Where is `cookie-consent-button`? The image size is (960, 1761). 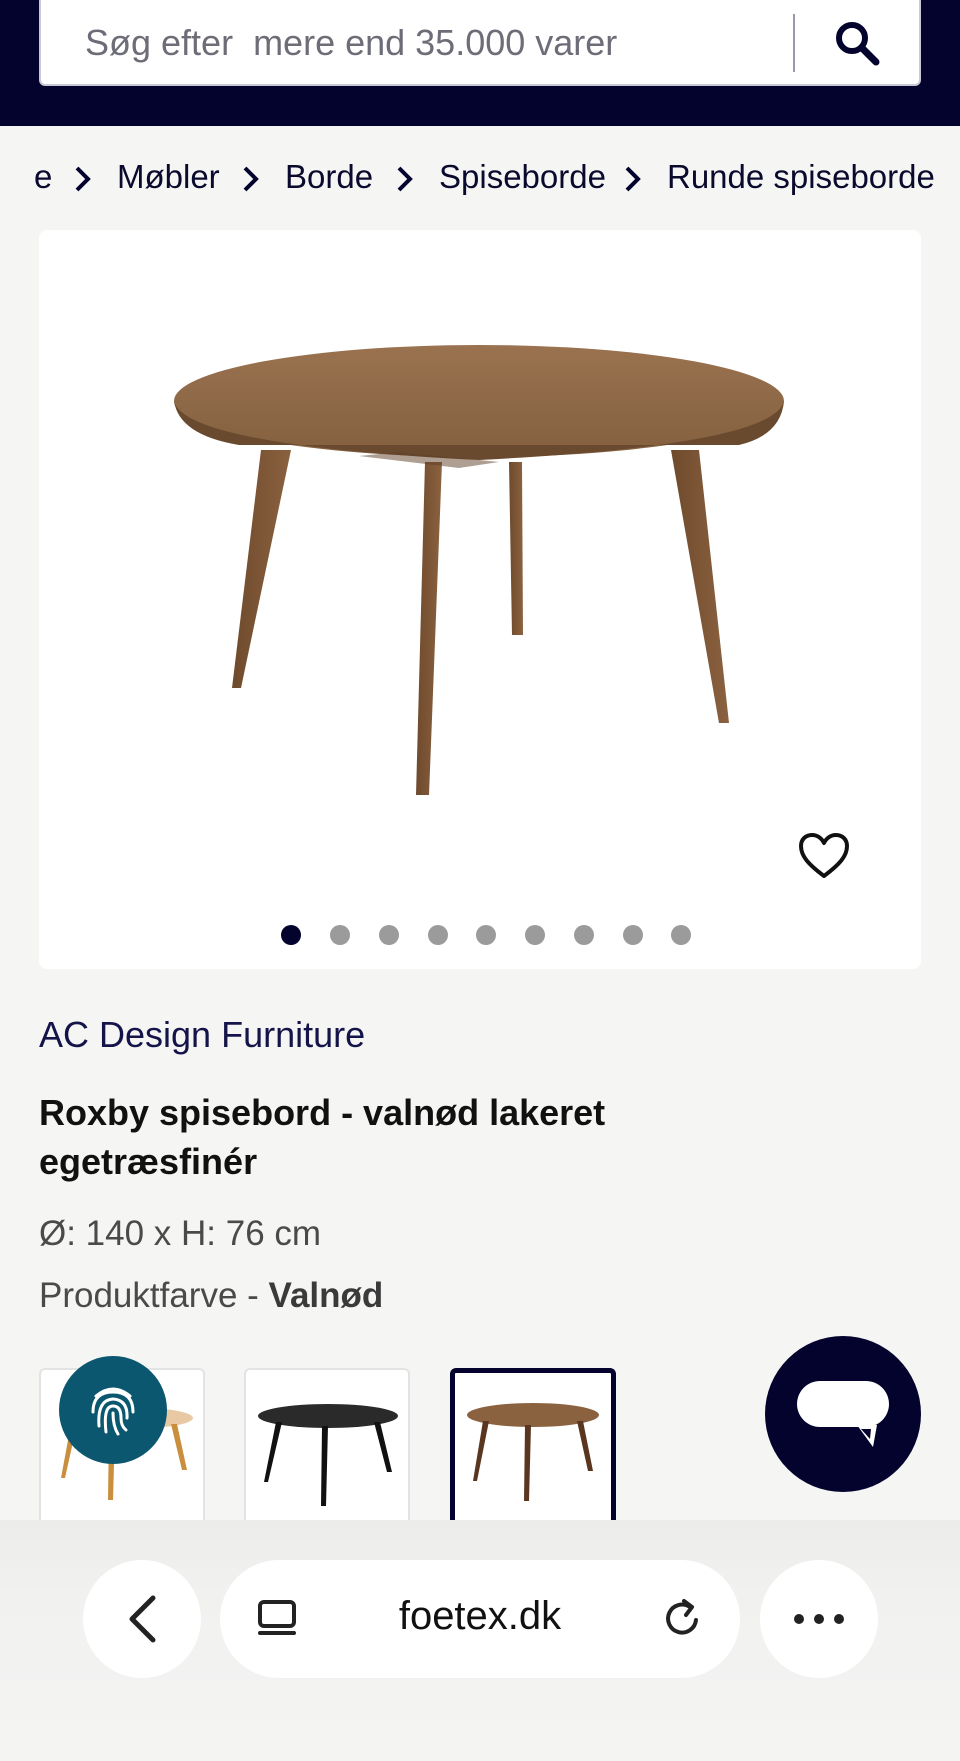
cookie-consent-button is located at coordinates (113, 1410).